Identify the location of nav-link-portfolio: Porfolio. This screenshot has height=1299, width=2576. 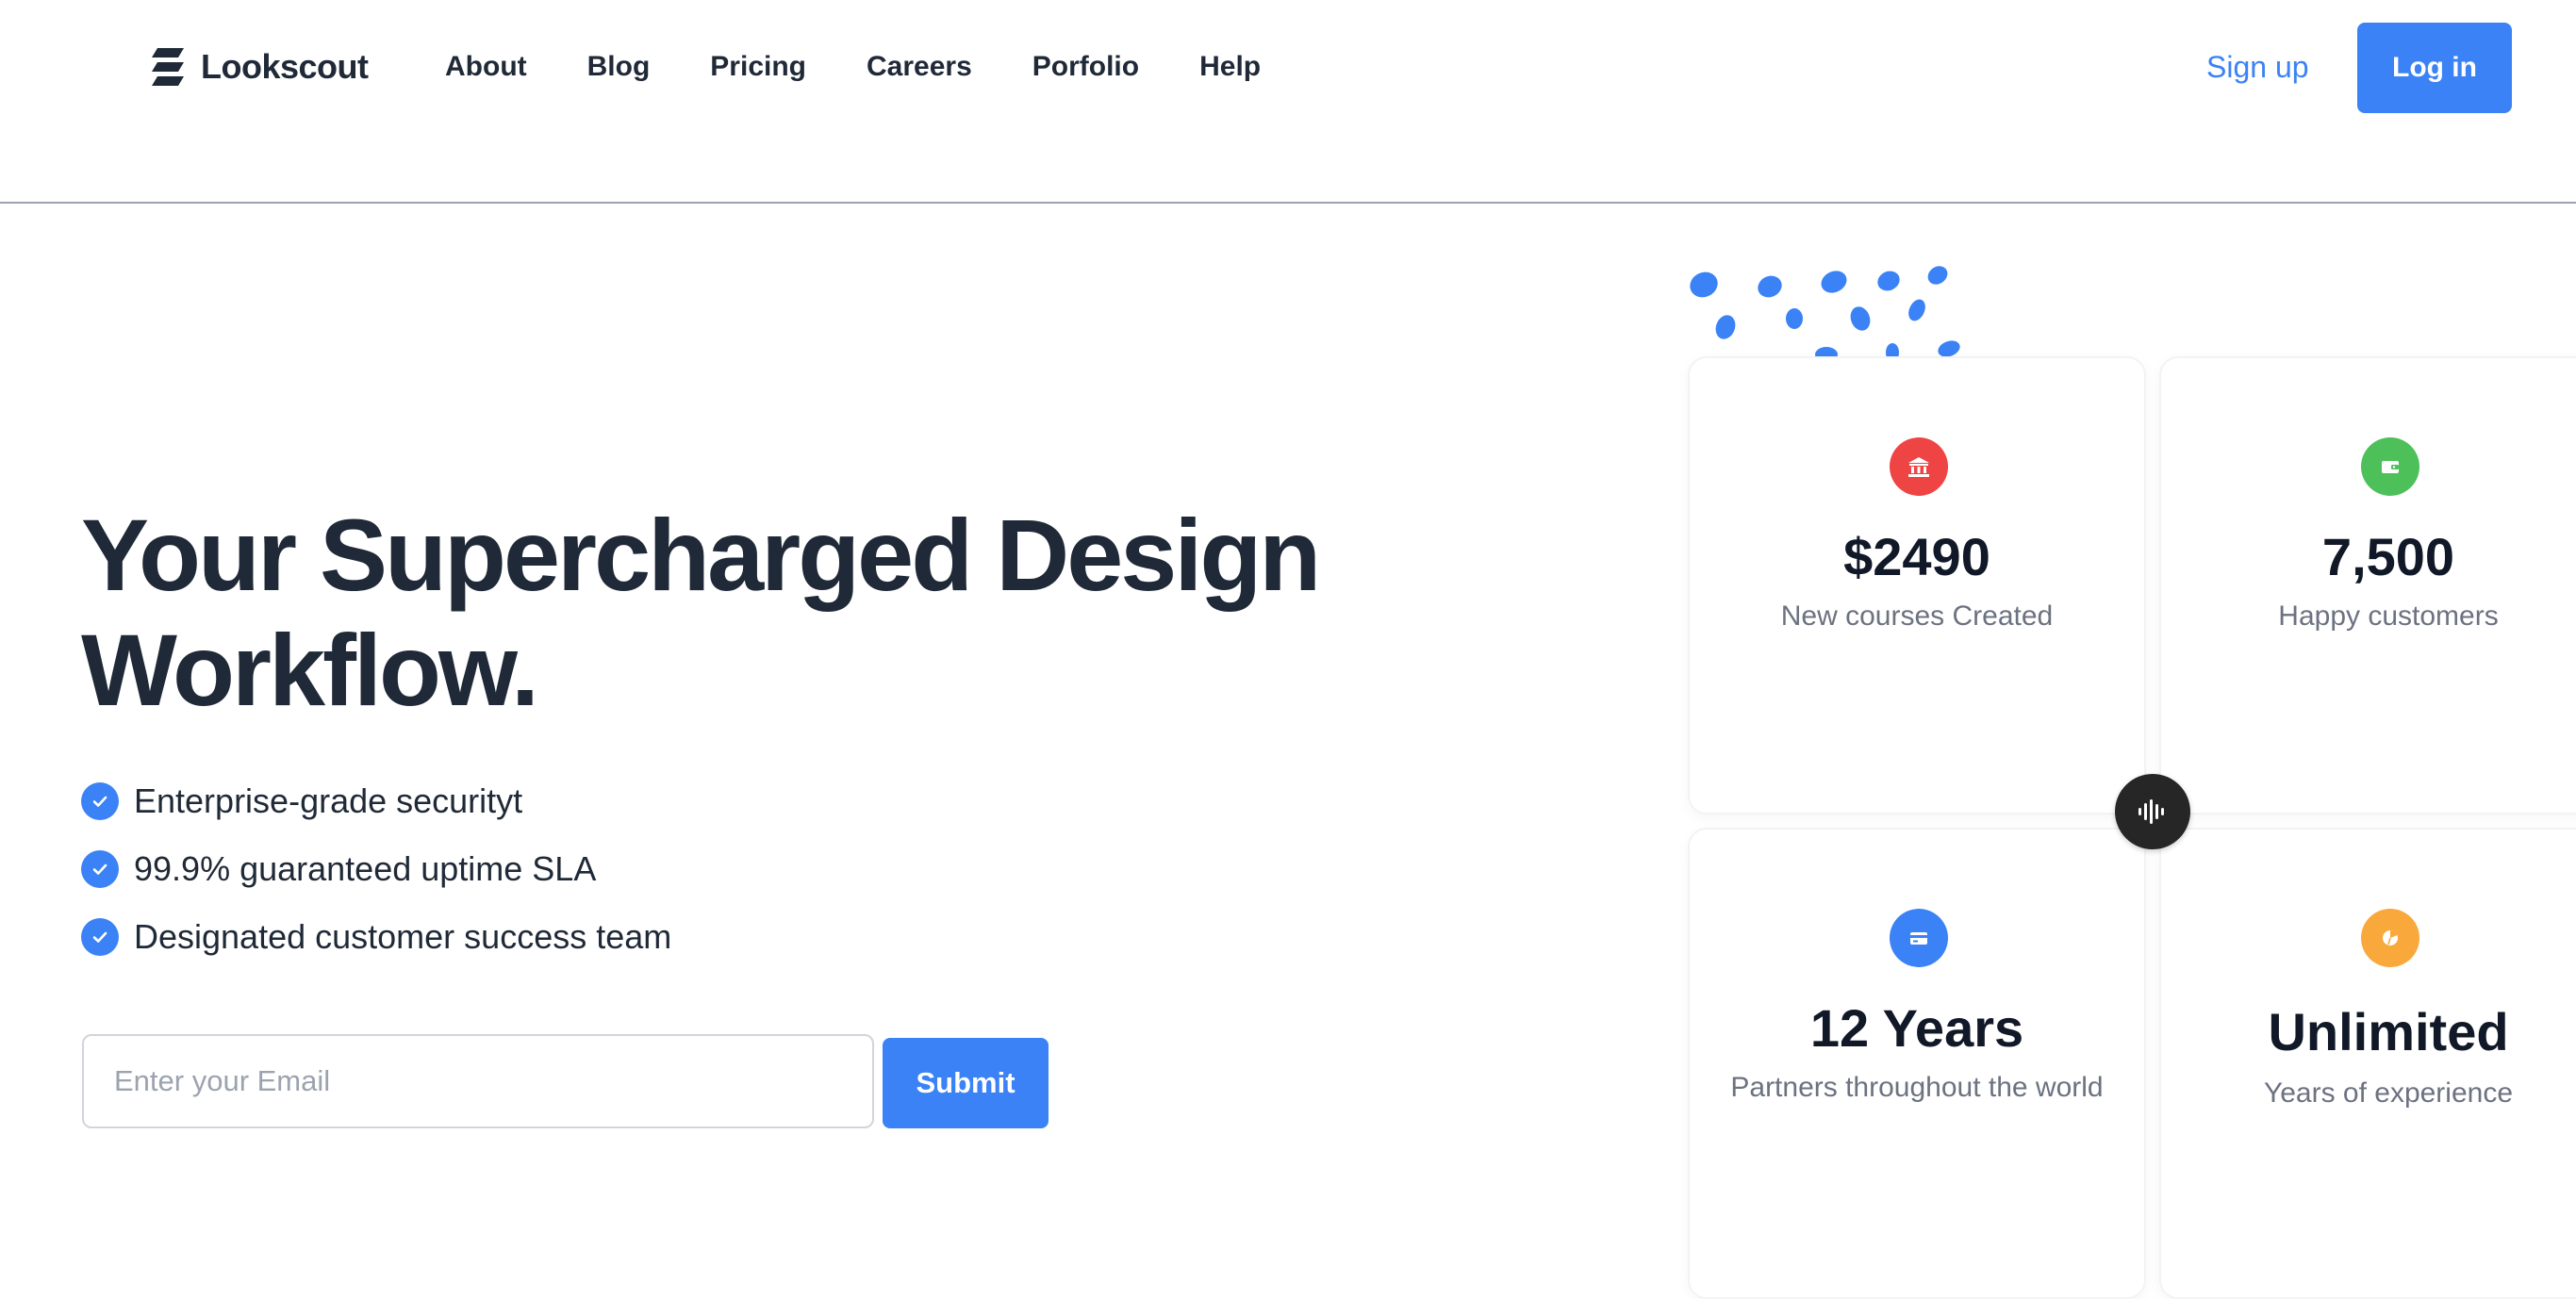
(1085, 67).